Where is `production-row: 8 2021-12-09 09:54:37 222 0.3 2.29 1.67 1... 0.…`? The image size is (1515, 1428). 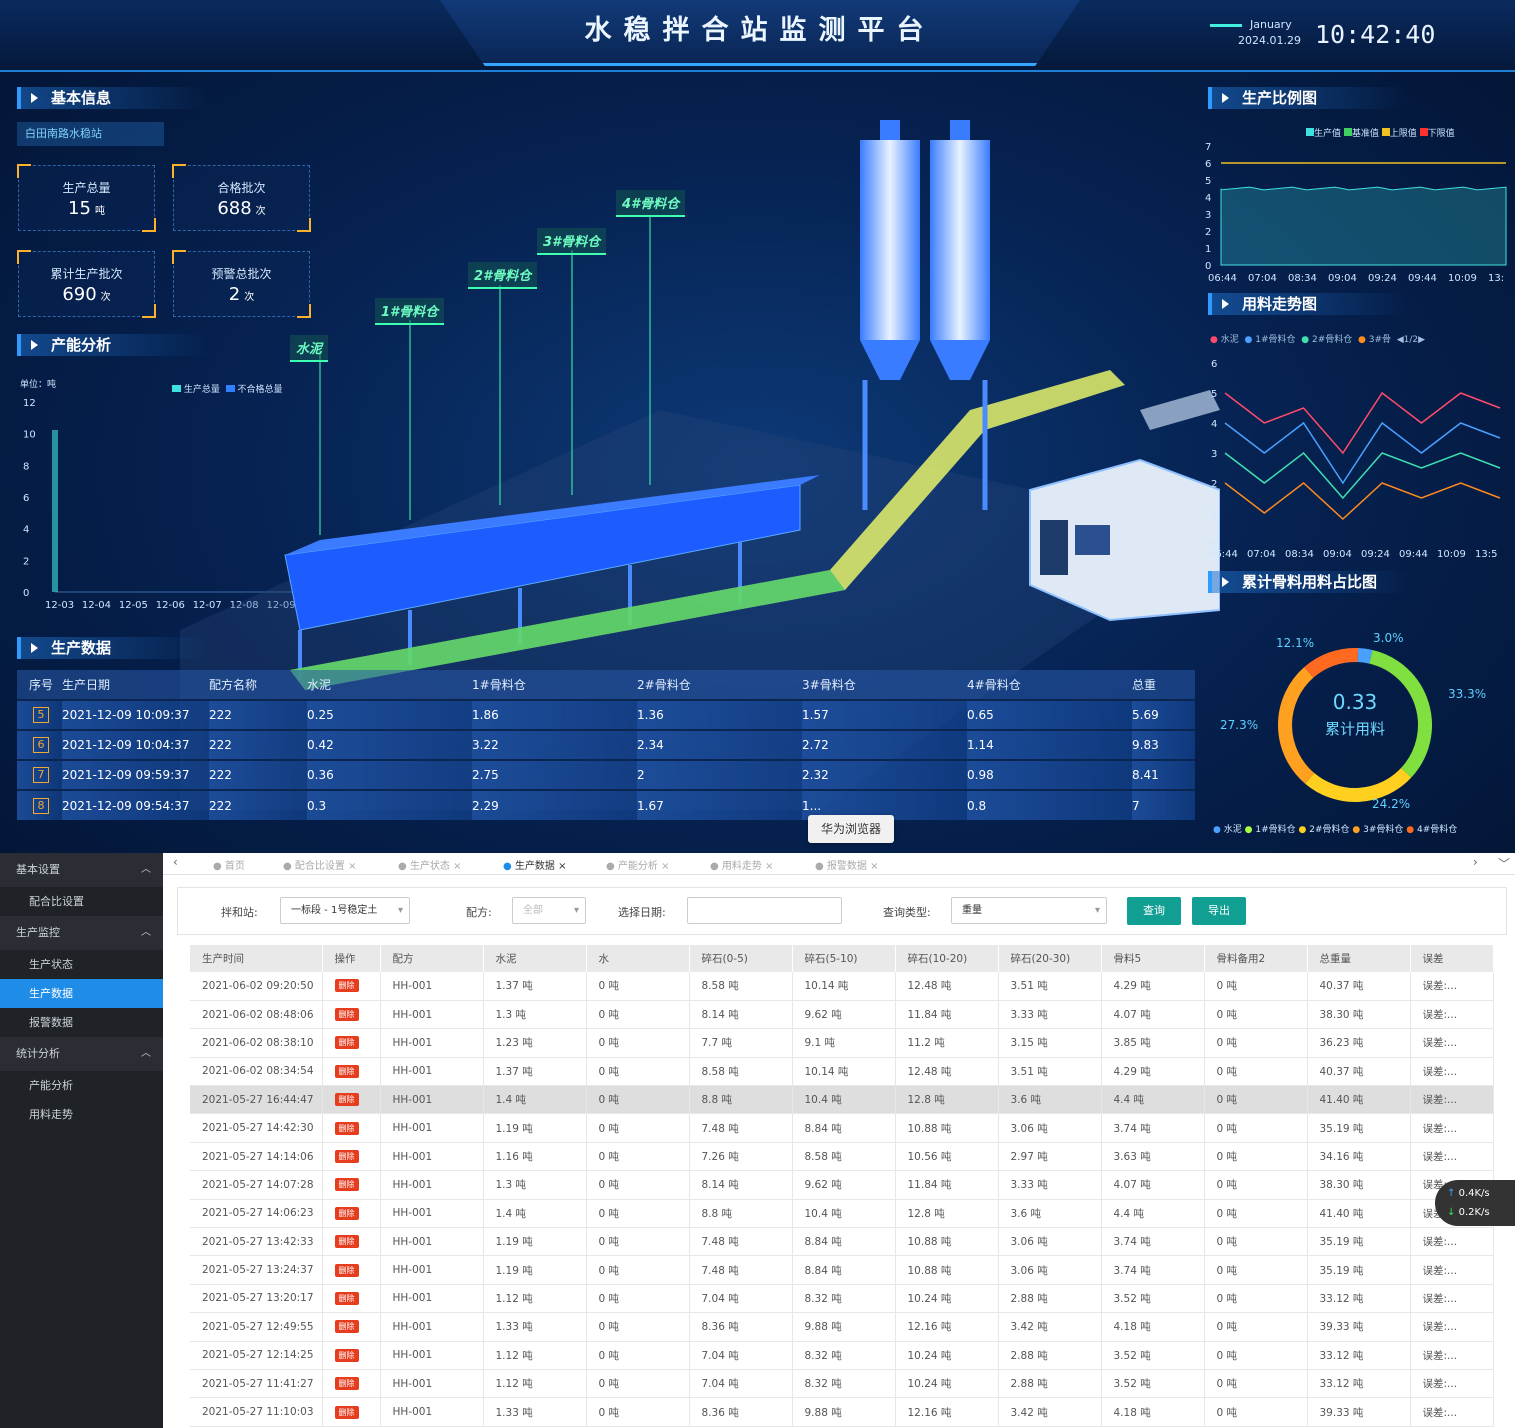
production-row: 8 2021-12-09 09:54:37 222 0.3 2.29 1.67 1... 0.… is located at coordinates (606, 804).